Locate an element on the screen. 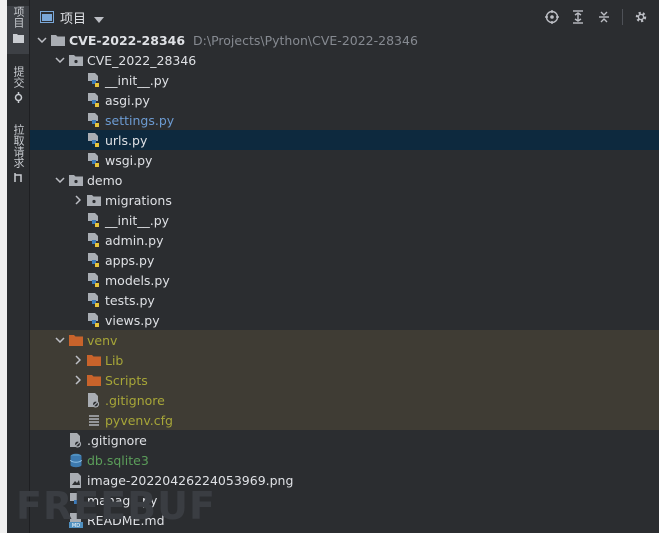  tree-item-name: tests.py is located at coordinates (130, 300).